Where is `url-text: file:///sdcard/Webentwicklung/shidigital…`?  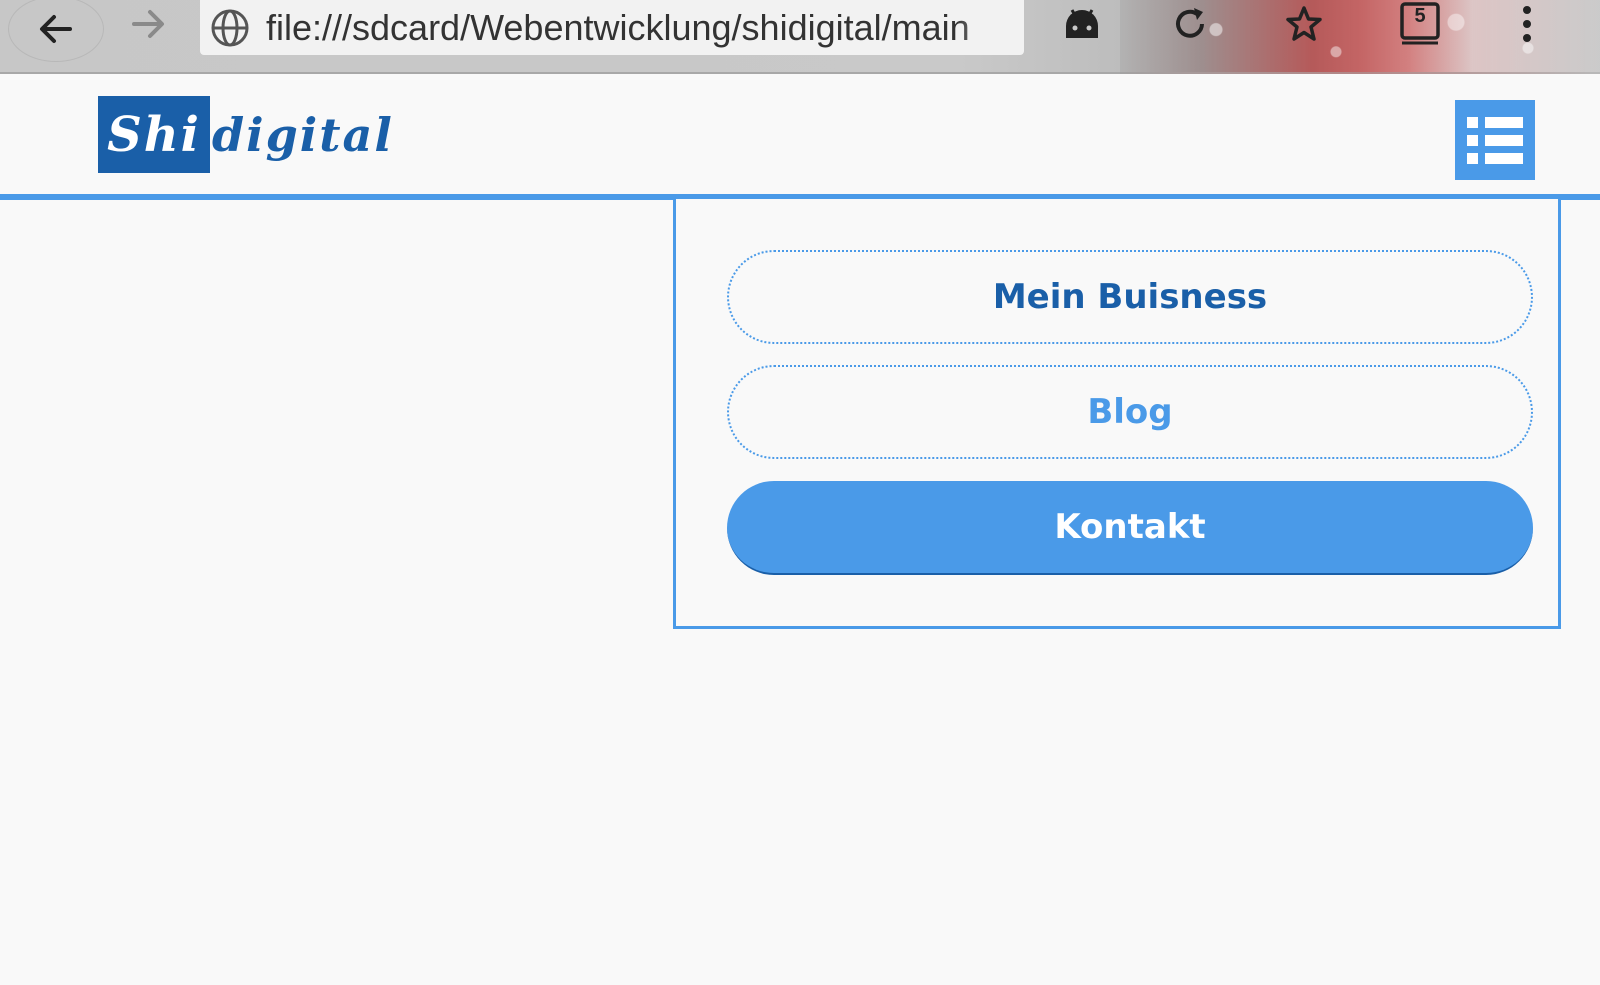
url-text: file:///sdcard/Webentwicklung/shidigital… is located at coordinates (641, 28).